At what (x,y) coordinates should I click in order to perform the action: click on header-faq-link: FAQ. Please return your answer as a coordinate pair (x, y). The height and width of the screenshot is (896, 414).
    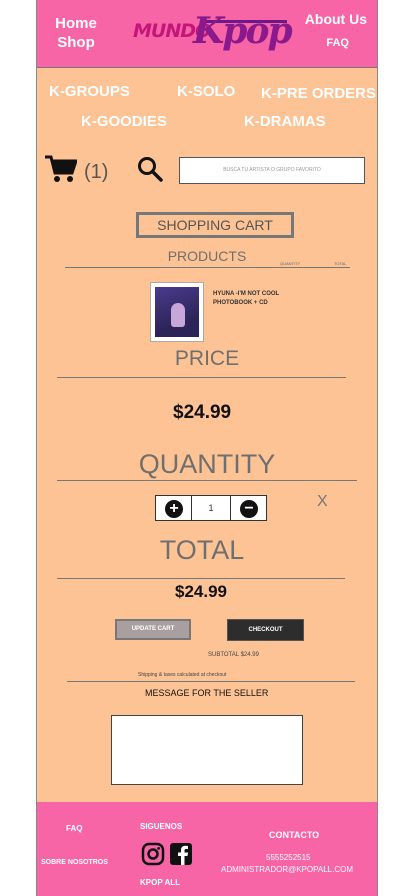
    Looking at the image, I should click on (337, 43).